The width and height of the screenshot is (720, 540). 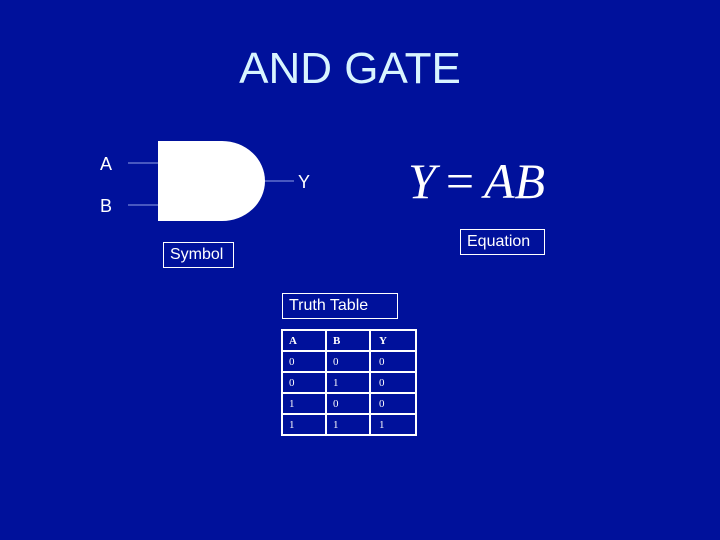 I want to click on slide-title: AND GATE, so click(x=350, y=68).